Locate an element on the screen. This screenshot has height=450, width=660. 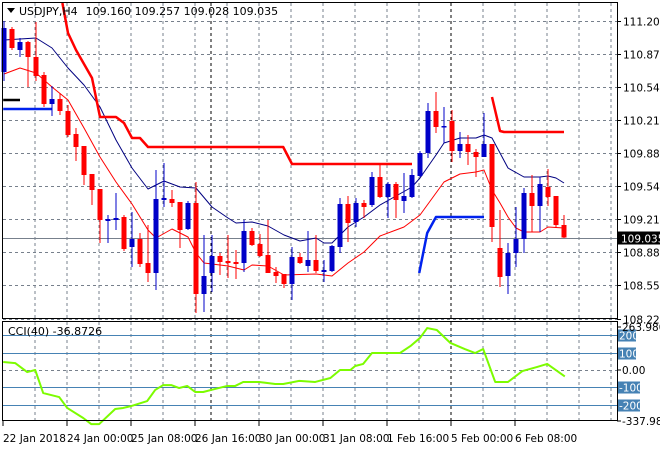
cci-axis-label: 0.00 is located at coordinates (633, 371).